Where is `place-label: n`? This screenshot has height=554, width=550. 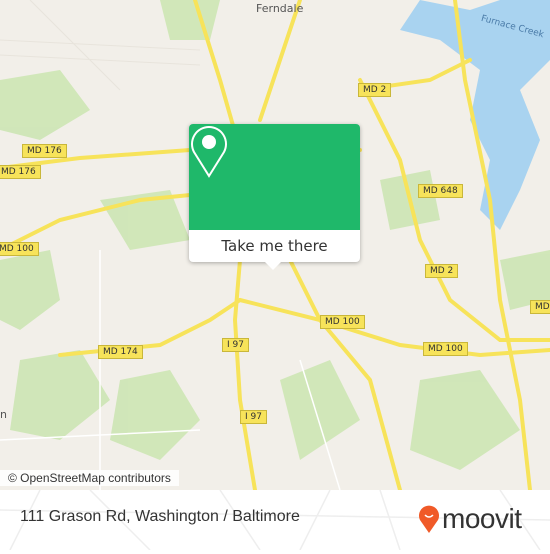
place-label: n is located at coordinates (3, 414).